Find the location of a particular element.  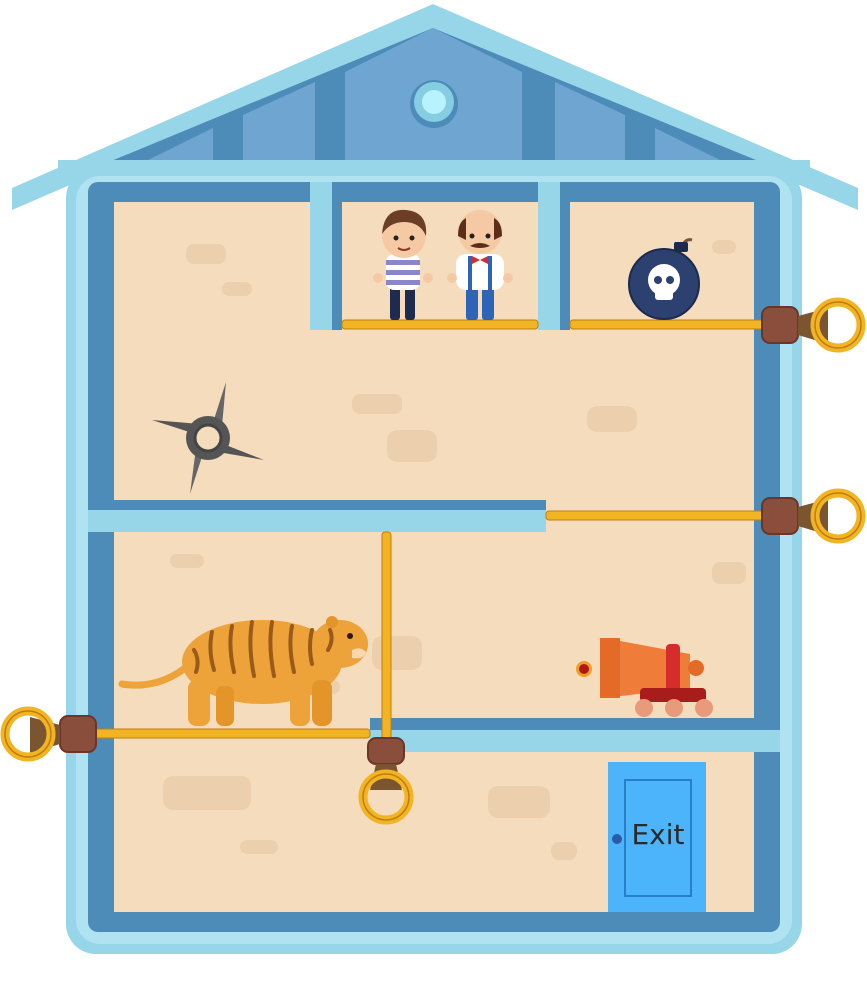

top-right-pin is located at coordinates (813, 325).